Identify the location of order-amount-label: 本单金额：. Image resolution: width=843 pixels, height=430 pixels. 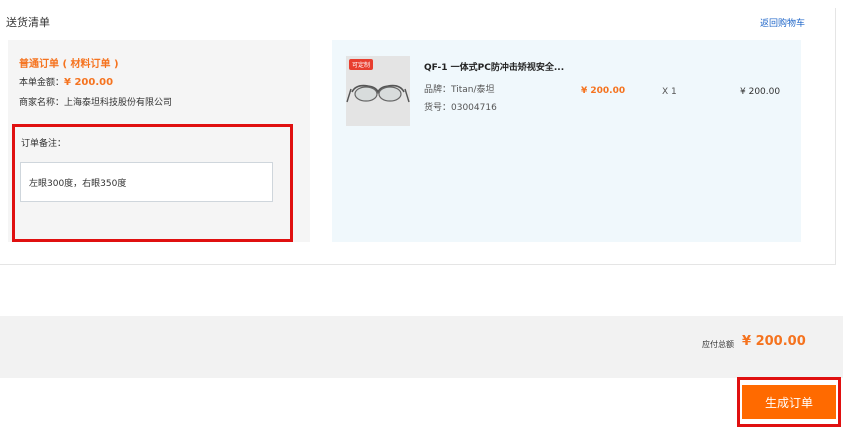
(42, 83).